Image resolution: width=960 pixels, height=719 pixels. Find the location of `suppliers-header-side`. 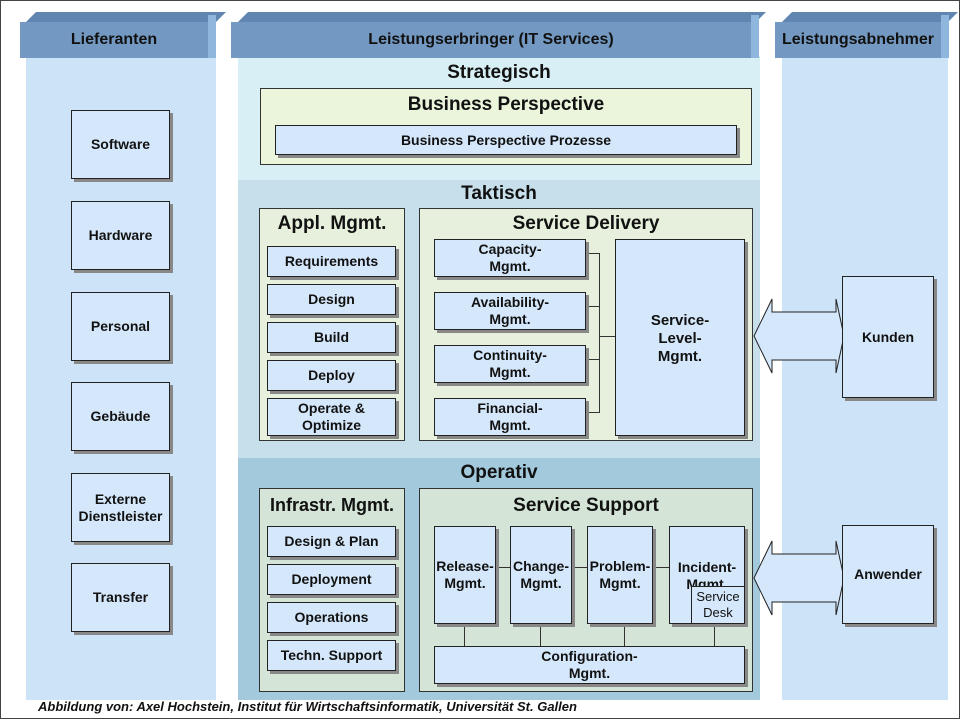

suppliers-header-side is located at coordinates (212, 36).